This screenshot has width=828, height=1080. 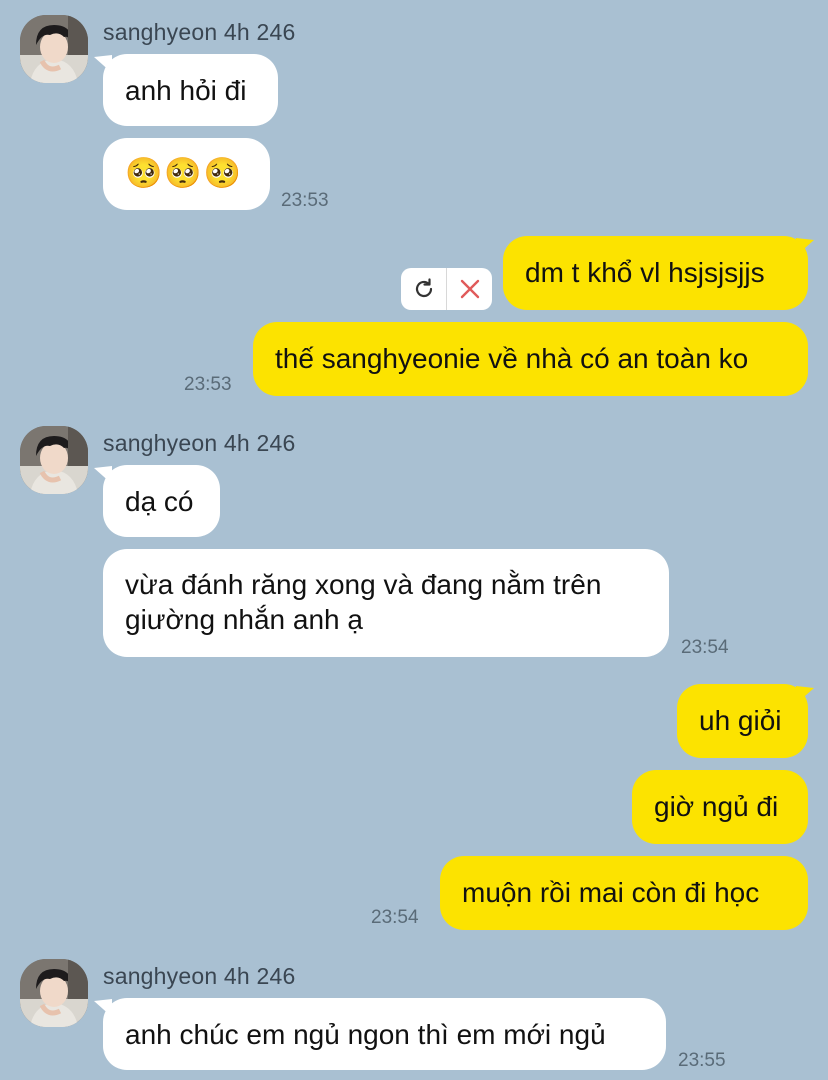 I want to click on close-icon, so click(x=469, y=289).